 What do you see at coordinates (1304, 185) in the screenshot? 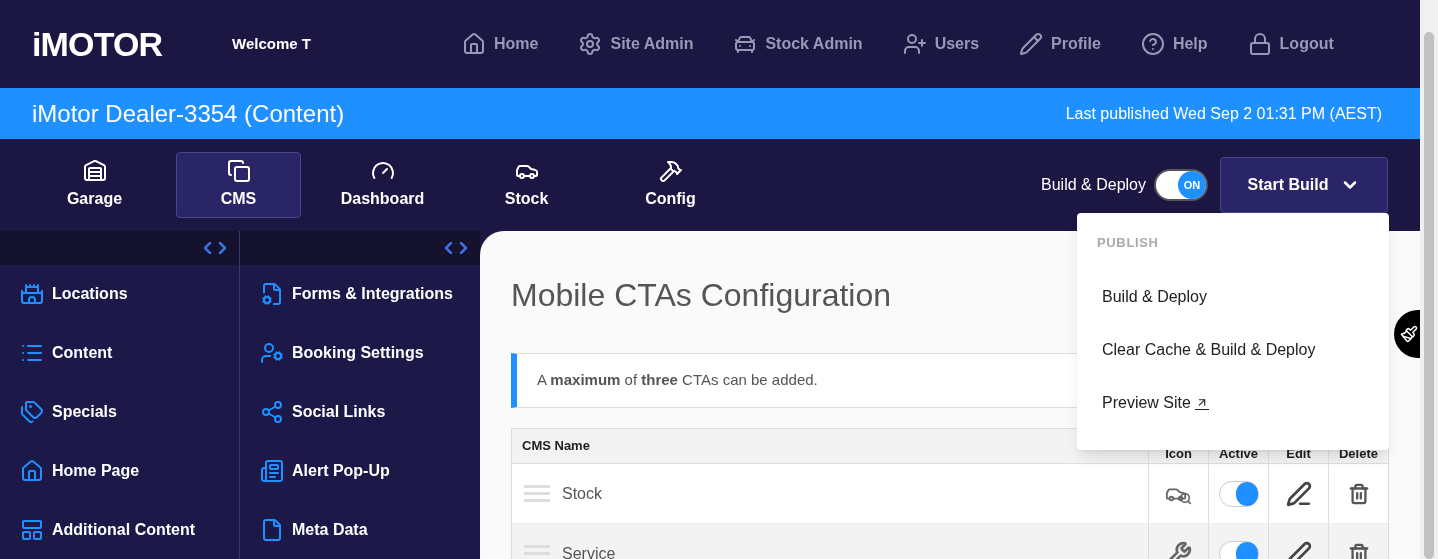
I see `start-build-button: Start Build` at bounding box center [1304, 185].